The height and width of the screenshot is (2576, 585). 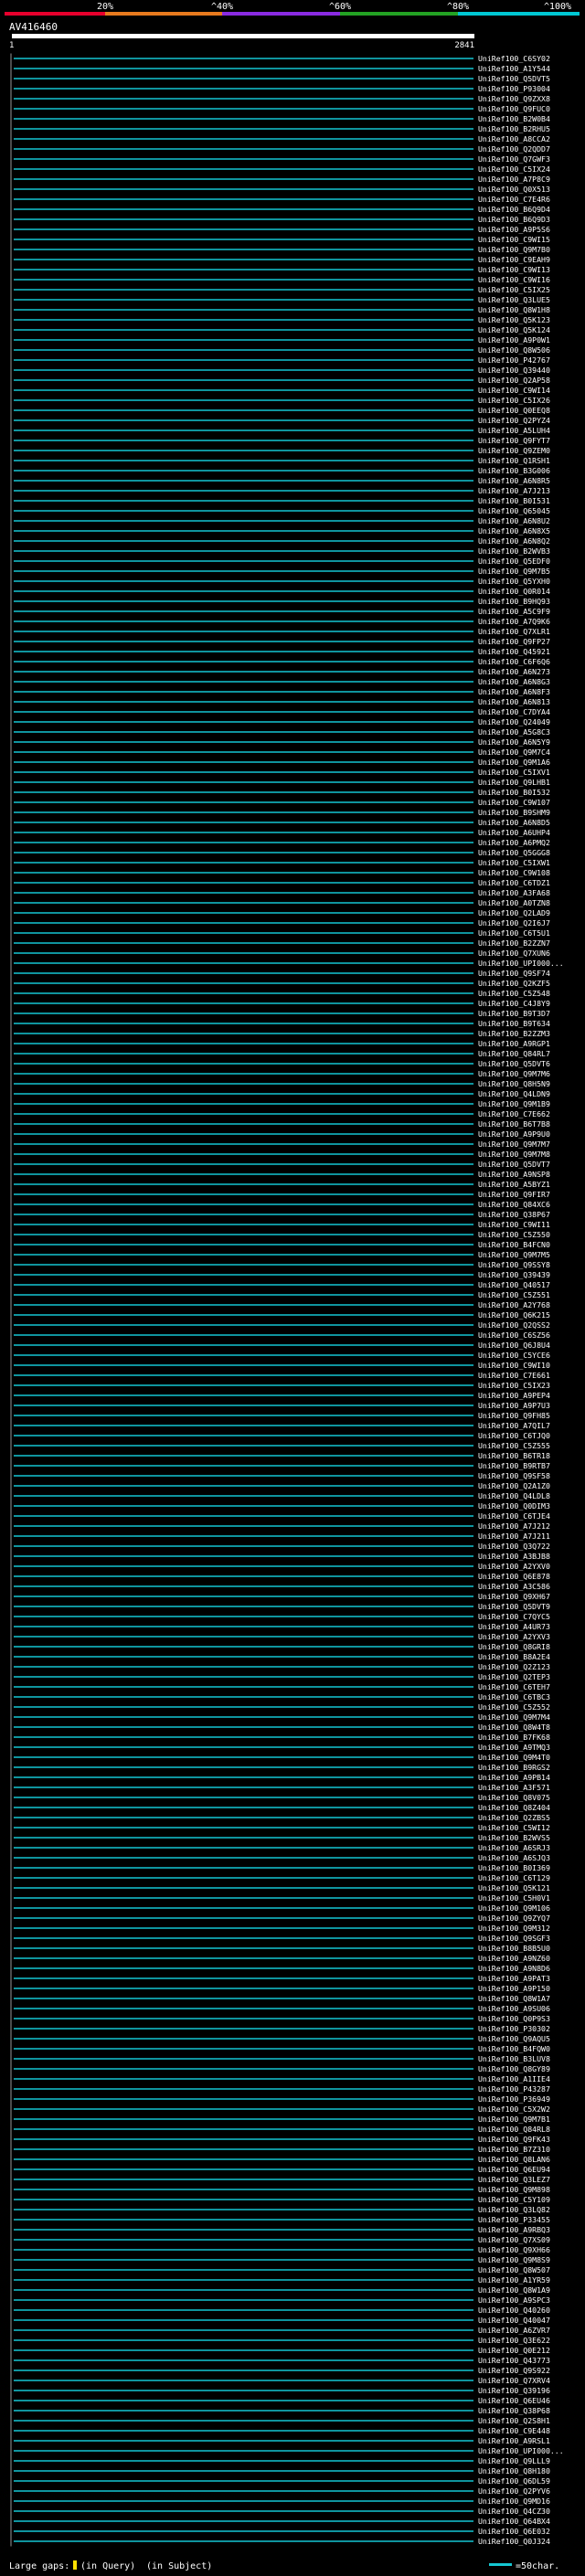 I want to click on hit-row: UniRef100_Q1RSH1, so click(x=280, y=460).